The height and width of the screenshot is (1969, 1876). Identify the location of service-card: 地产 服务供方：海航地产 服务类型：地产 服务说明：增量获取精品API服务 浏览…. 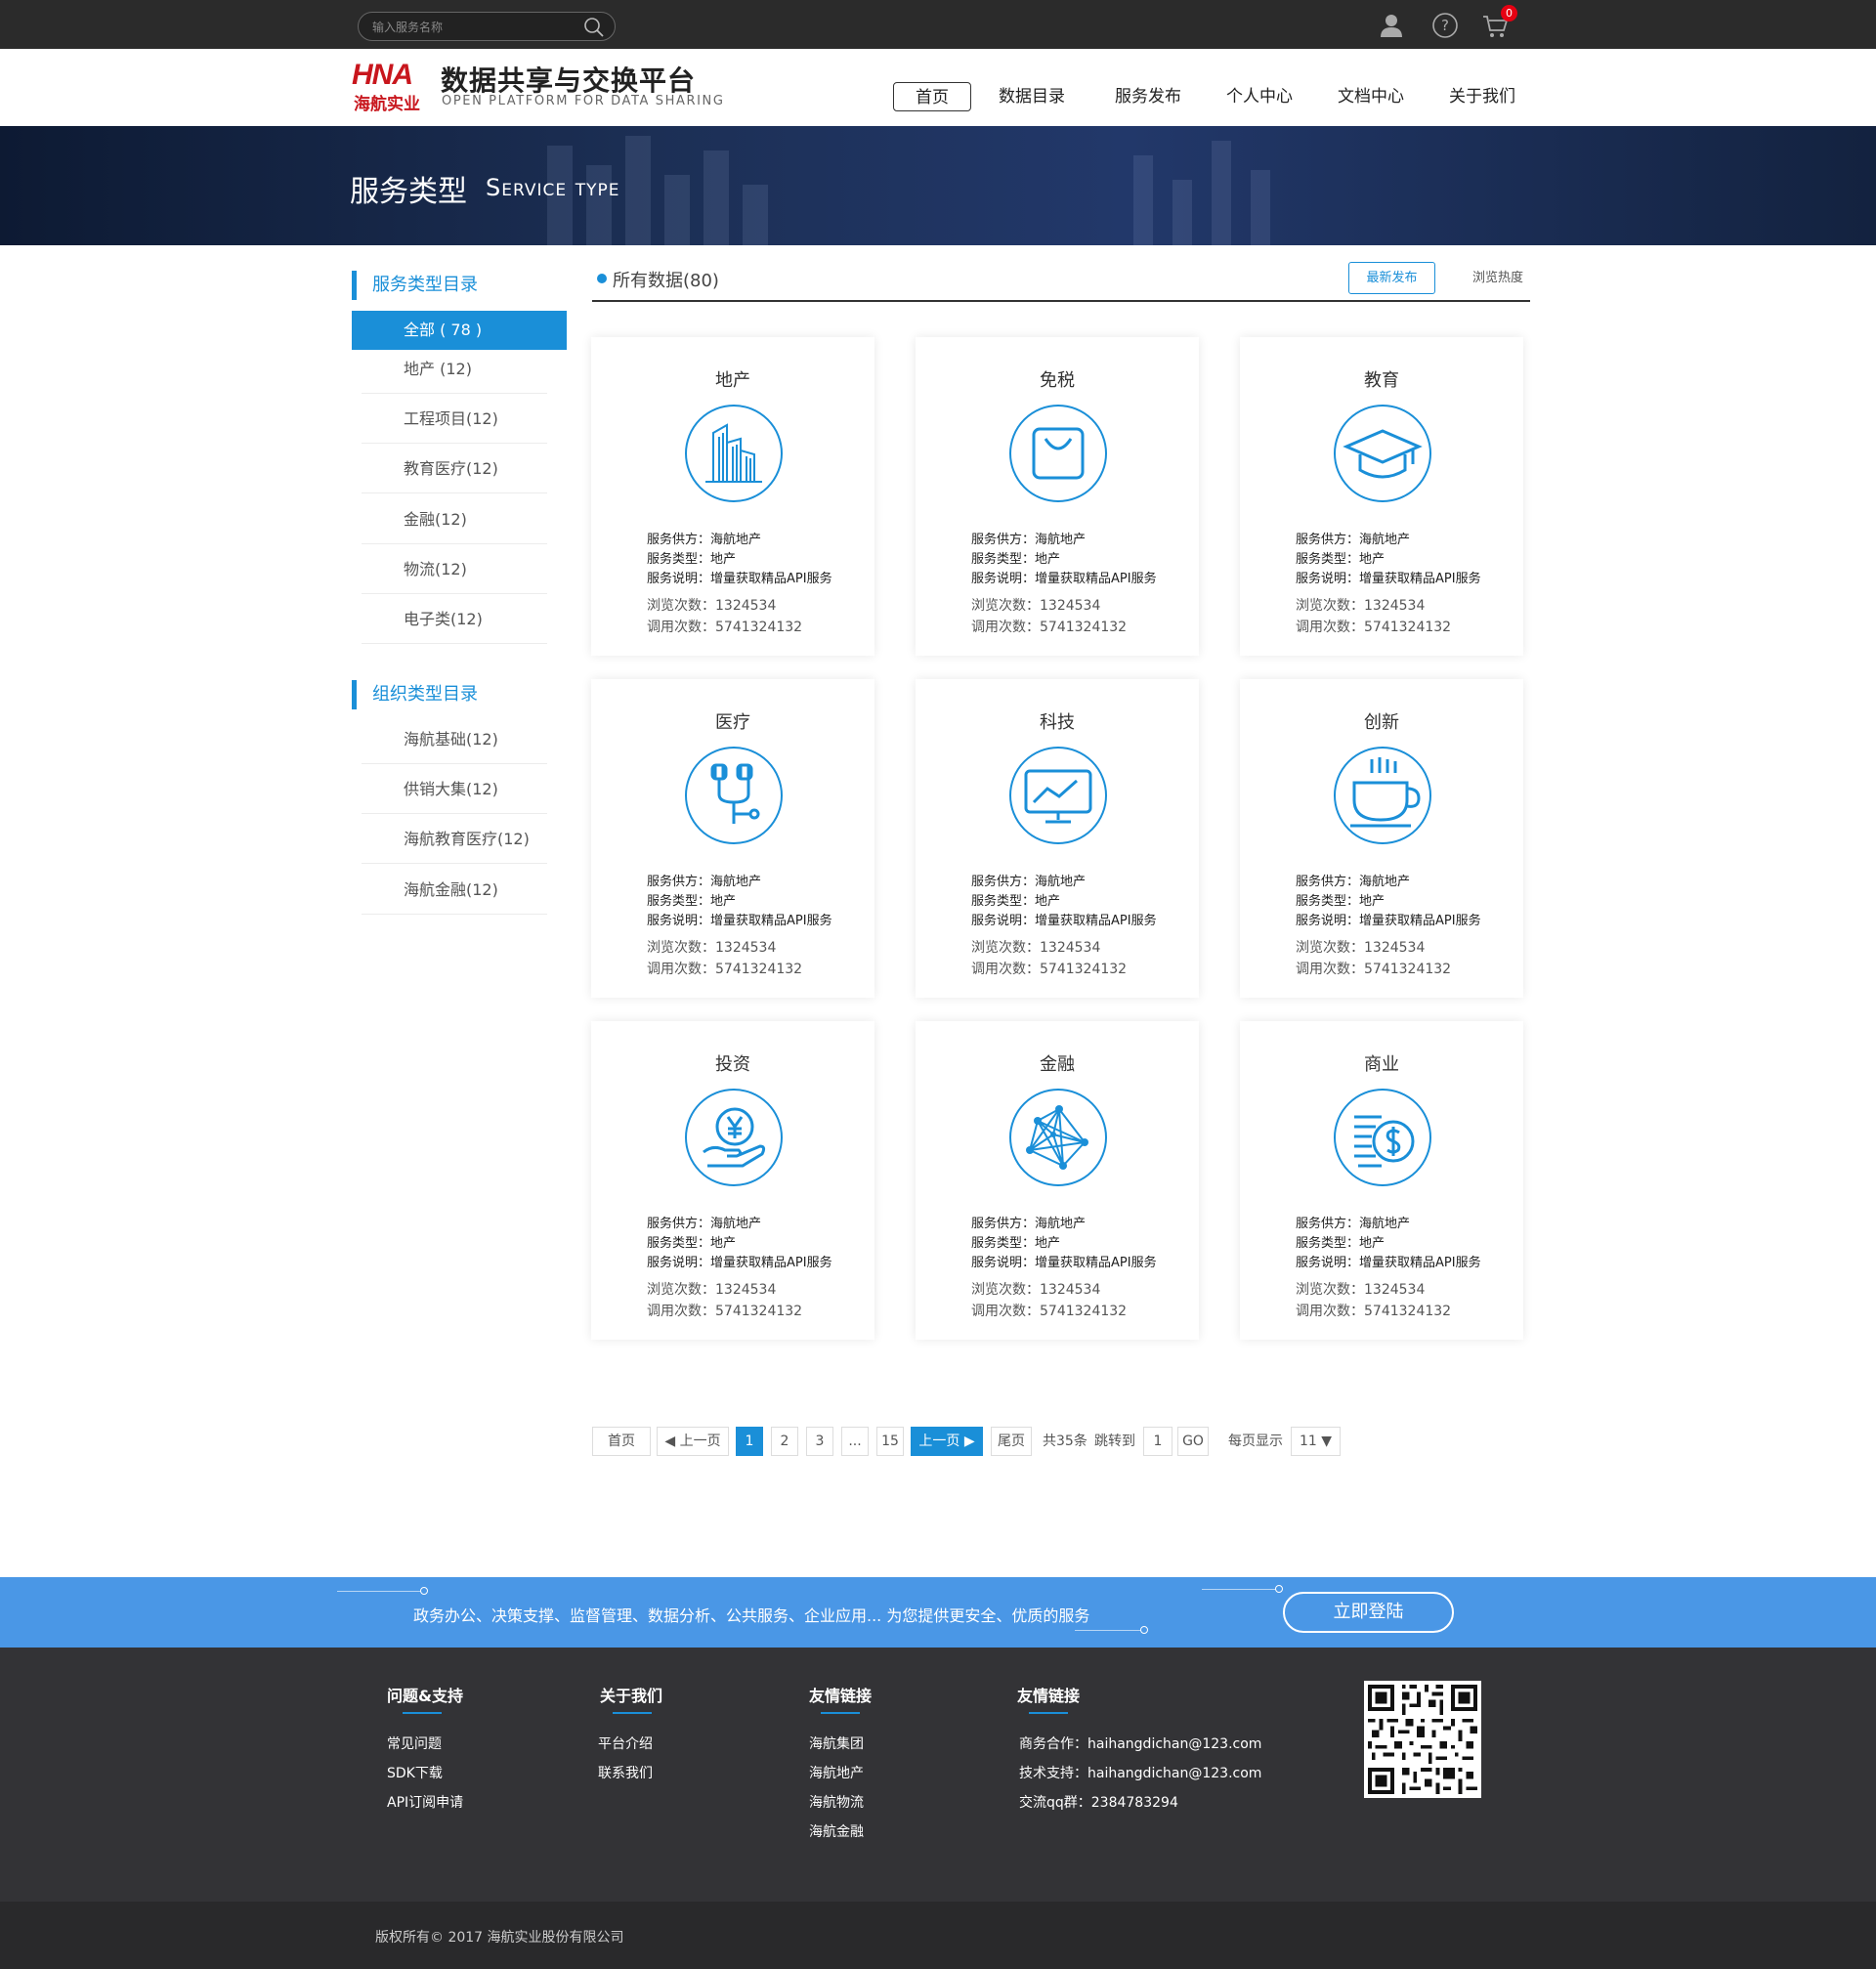
(732, 496).